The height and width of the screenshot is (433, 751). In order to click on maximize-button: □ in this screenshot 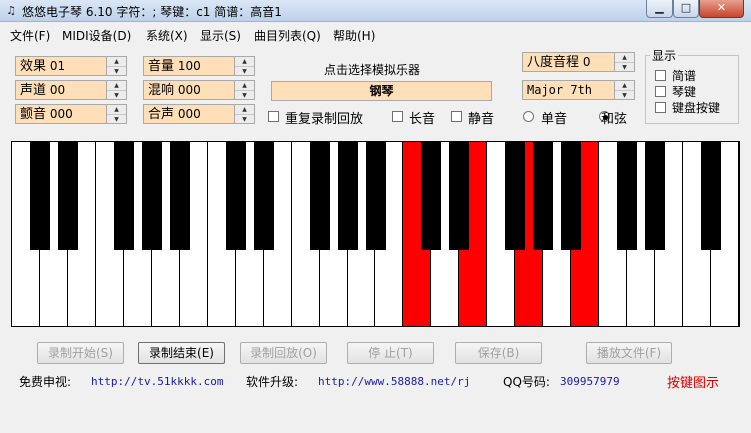, I will do `click(686, 9)`.